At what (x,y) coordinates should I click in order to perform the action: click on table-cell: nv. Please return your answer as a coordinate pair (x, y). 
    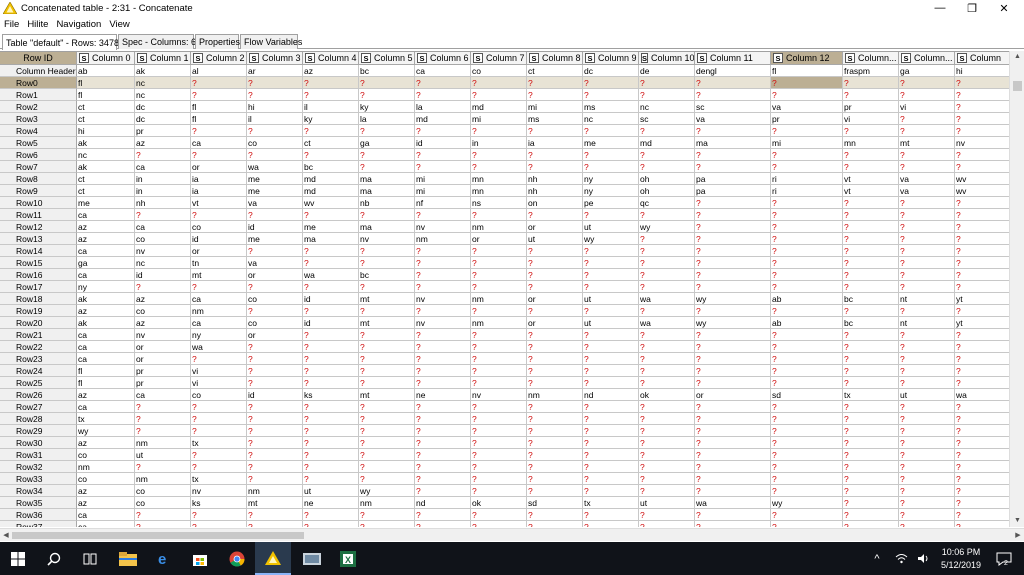
    Looking at the image, I should click on (499, 395).